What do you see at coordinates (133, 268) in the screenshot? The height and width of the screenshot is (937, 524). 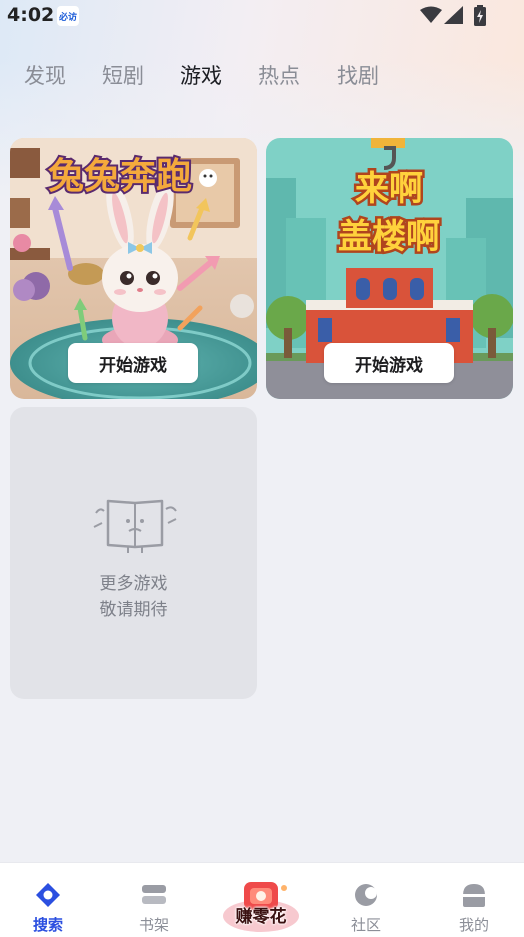 I see `game-card-bunny-run: 兔兔奔跑 开始游戏` at bounding box center [133, 268].